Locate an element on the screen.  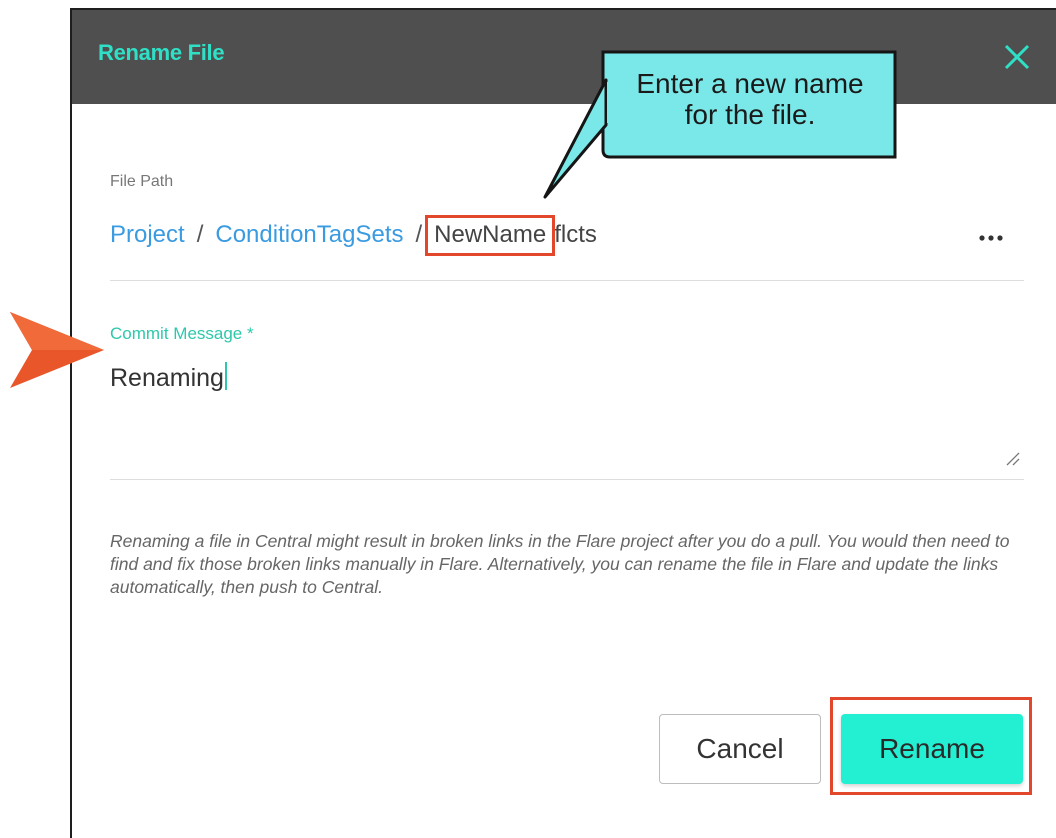
file-path-label: File Path is located at coordinates (142, 181).